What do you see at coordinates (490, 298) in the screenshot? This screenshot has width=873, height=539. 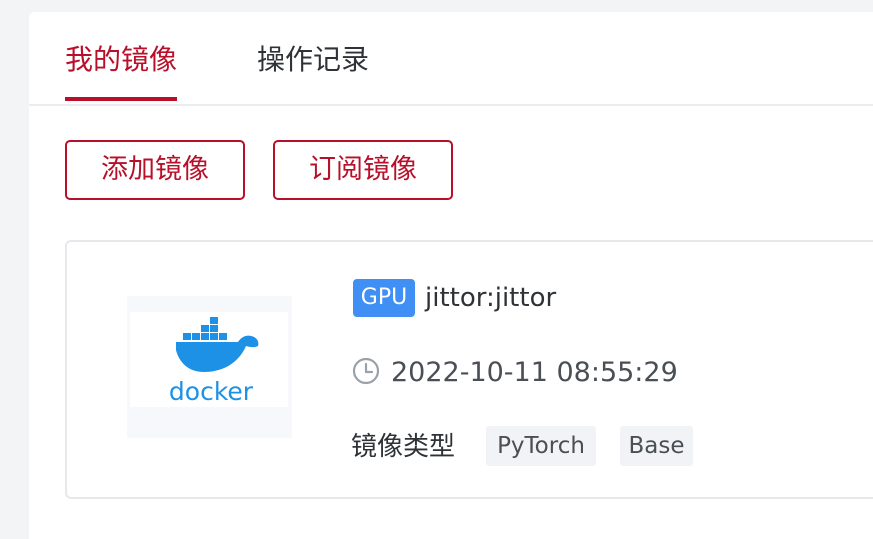 I see `image-name: jittor:jittor` at bounding box center [490, 298].